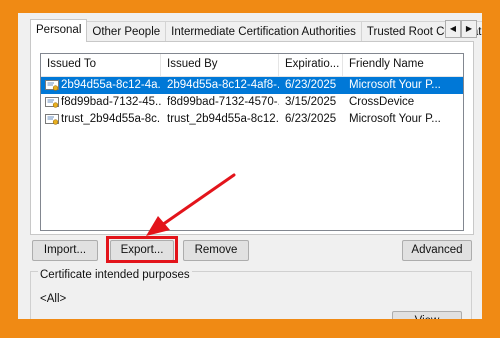 The height and width of the screenshot is (338, 500). Describe the element at coordinates (382, 102) in the screenshot. I see `friendly-name-cell: CrossDevice` at that location.